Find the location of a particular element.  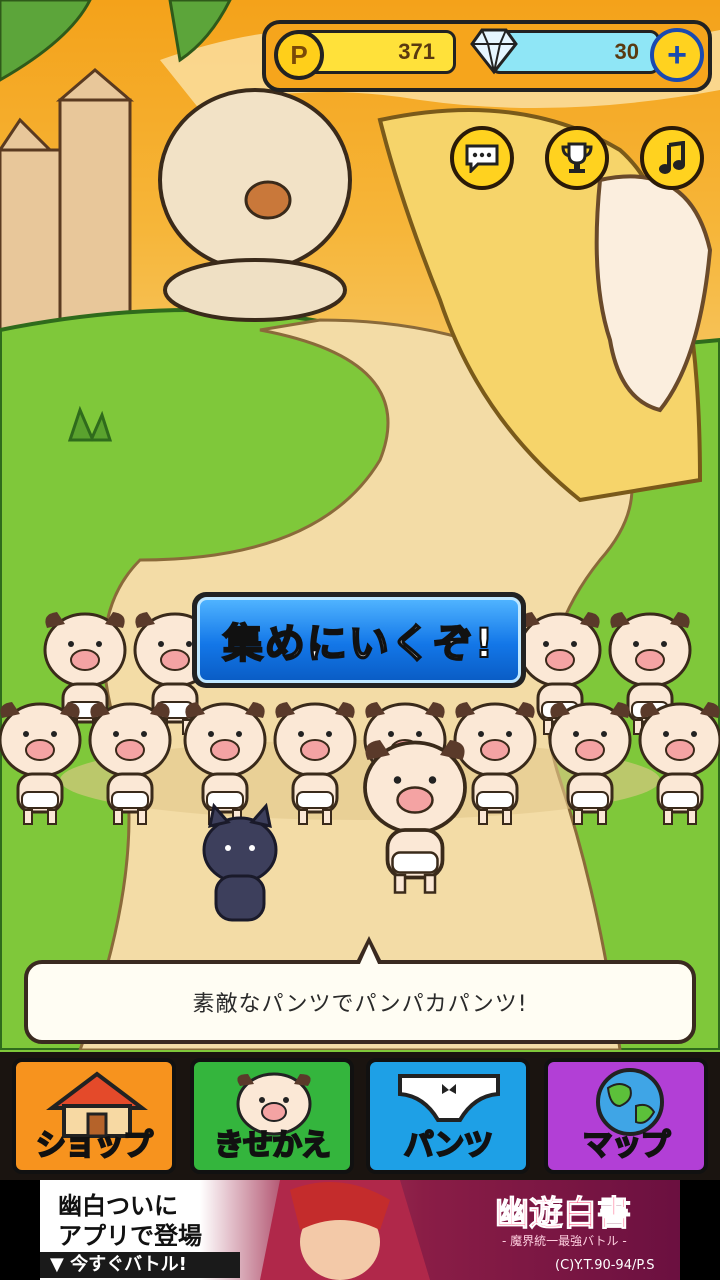

go-collect-label: 集めにいくぞ! is located at coordinates (359, 644).